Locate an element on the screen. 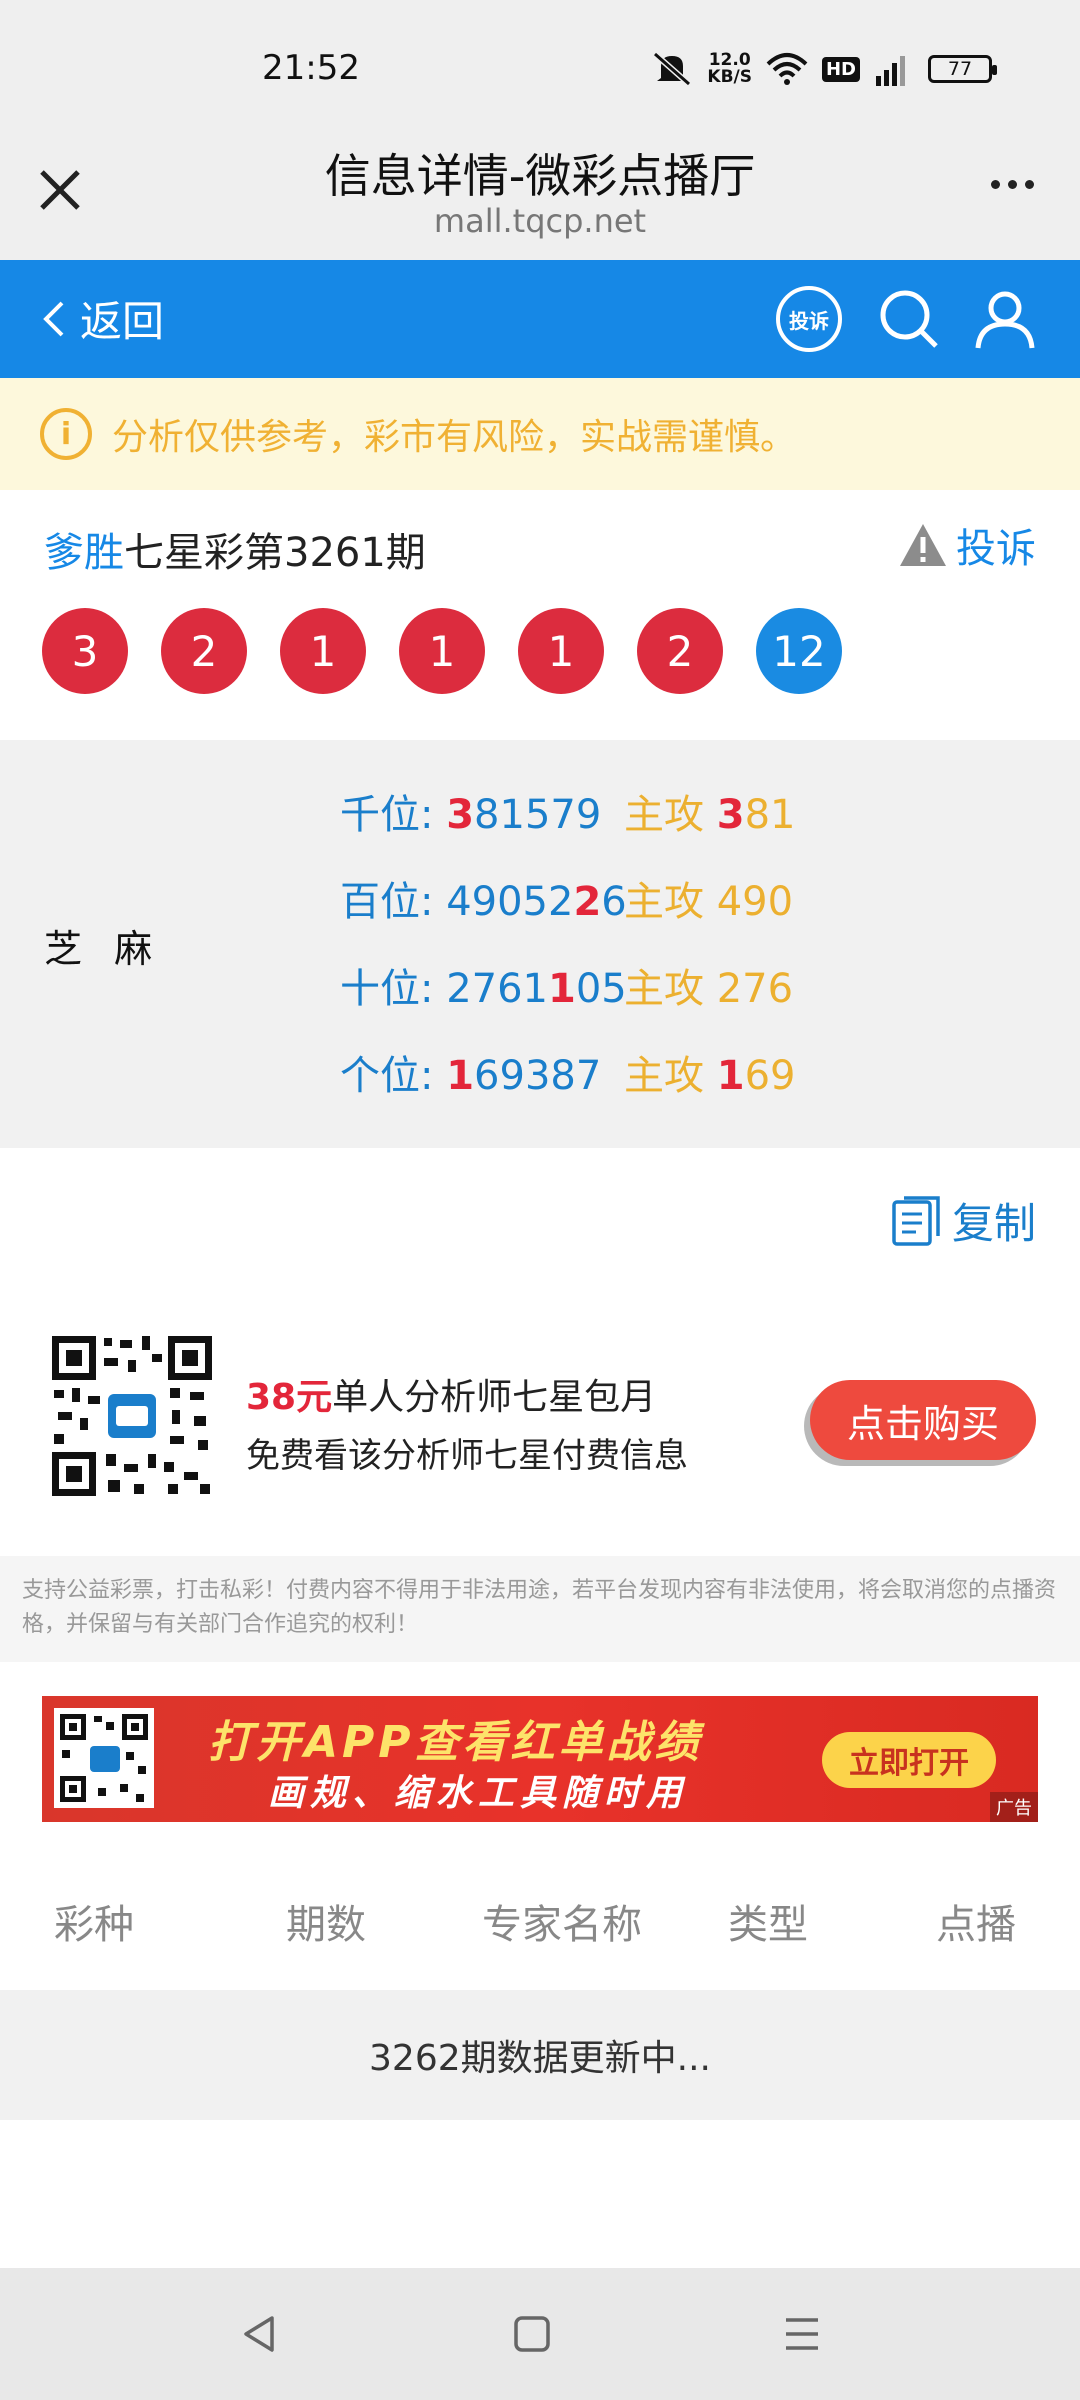  digits-post: 6 is located at coordinates (614, 902).